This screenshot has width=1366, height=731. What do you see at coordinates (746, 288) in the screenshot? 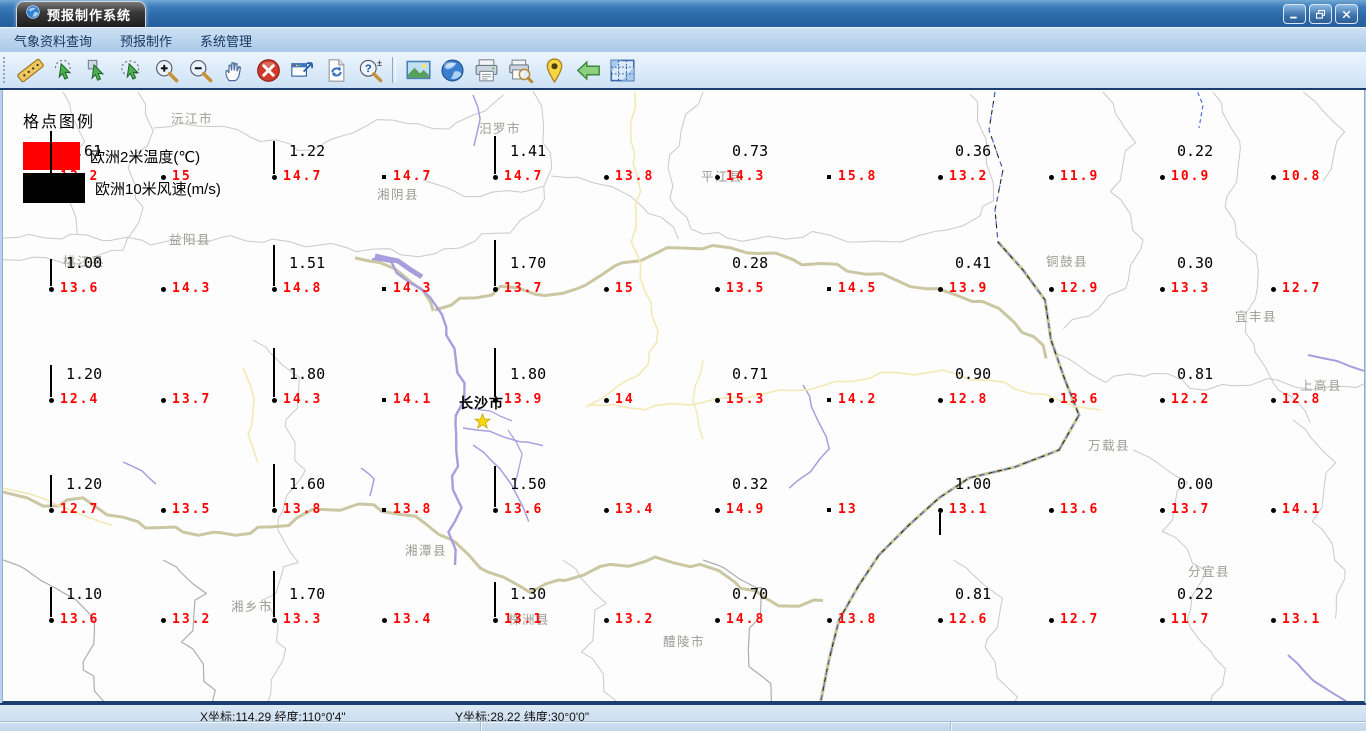
I see `temperature-value: 13.5` at bounding box center [746, 288].